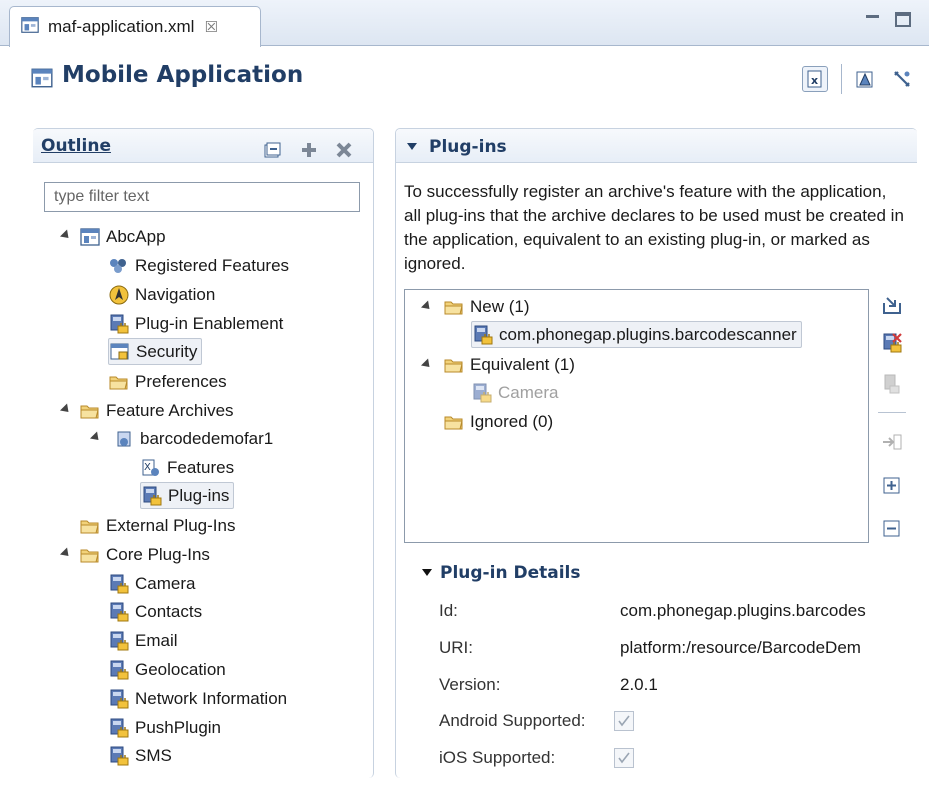  I want to click on settings-button, so click(902, 79).